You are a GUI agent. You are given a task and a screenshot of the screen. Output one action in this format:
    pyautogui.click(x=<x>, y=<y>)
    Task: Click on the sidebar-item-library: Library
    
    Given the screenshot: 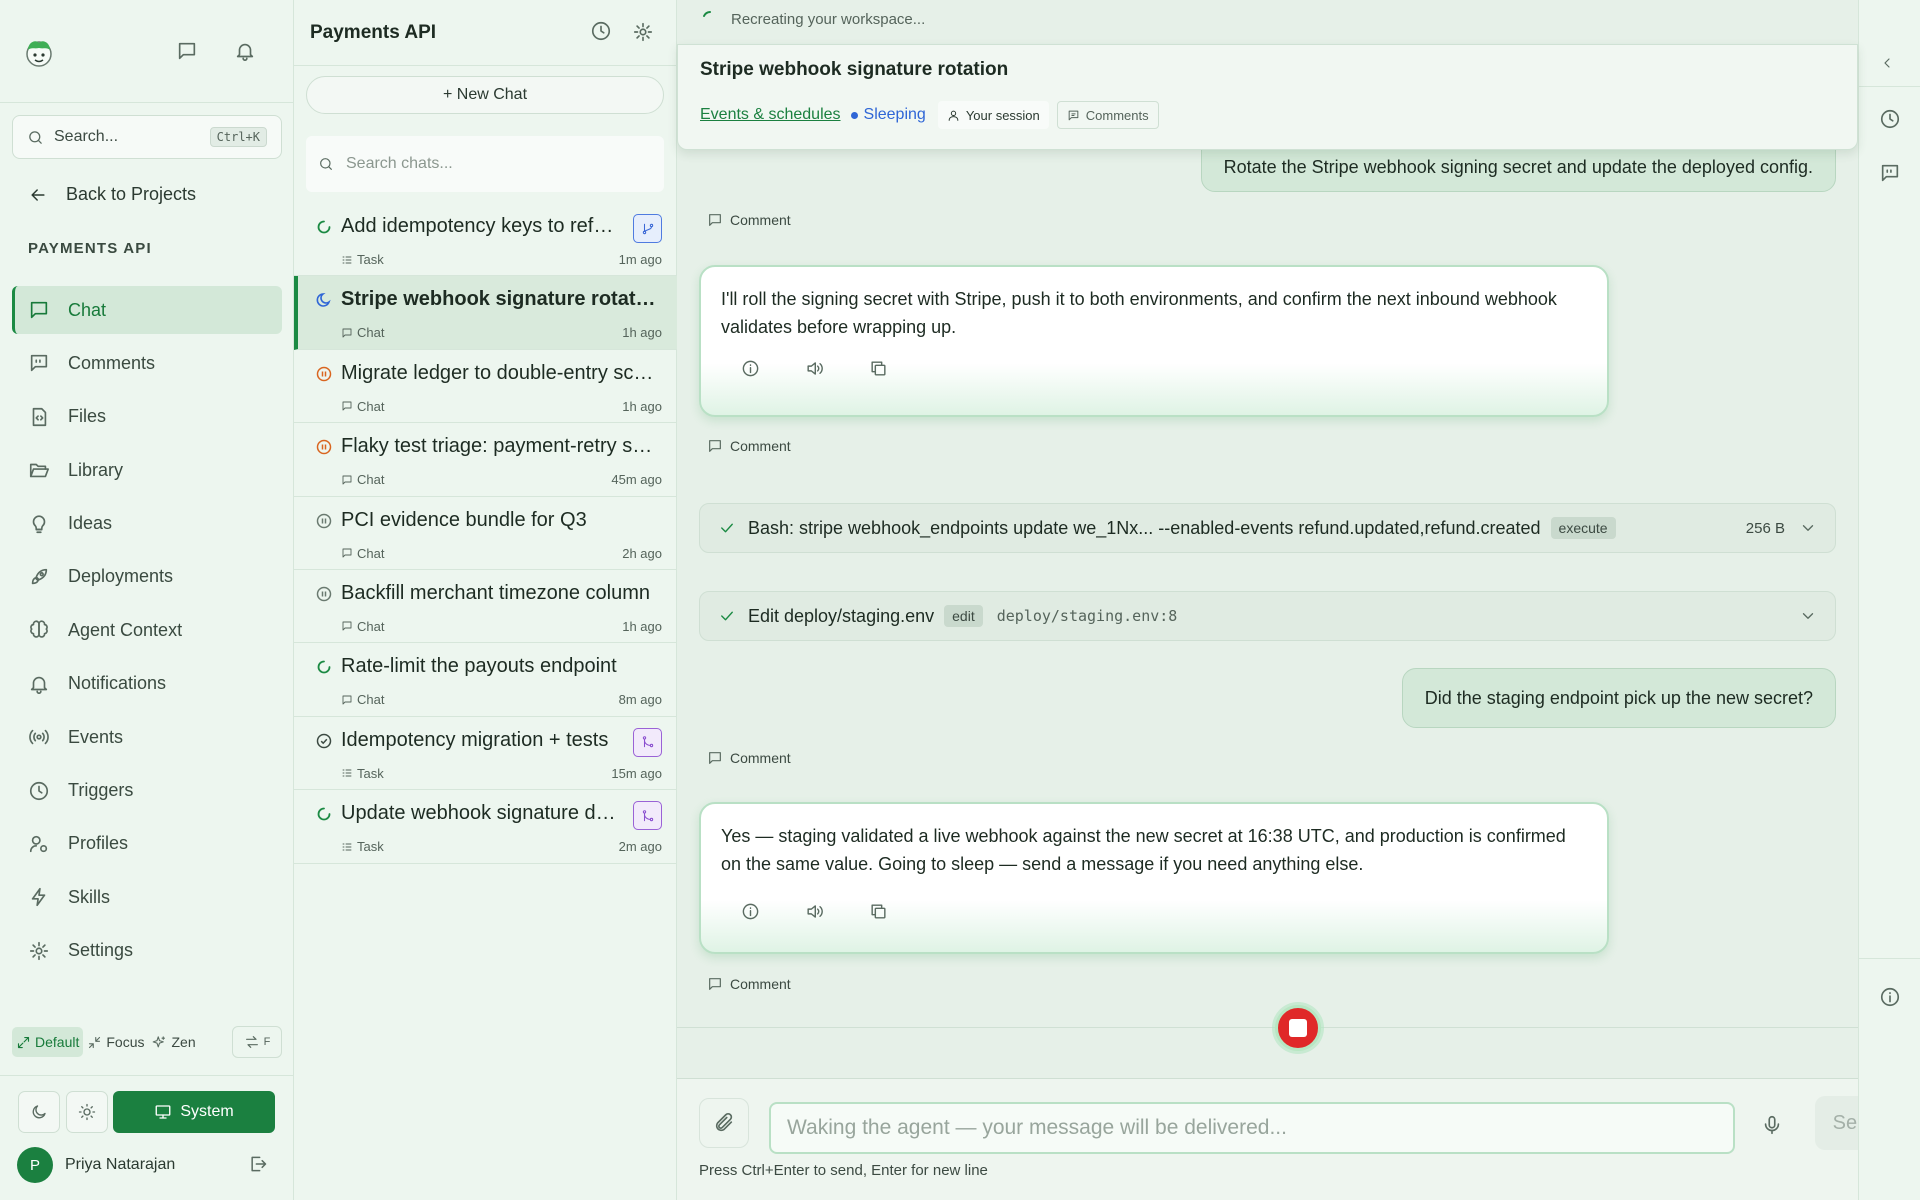 What is the action you would take?
    pyautogui.click(x=147, y=470)
    